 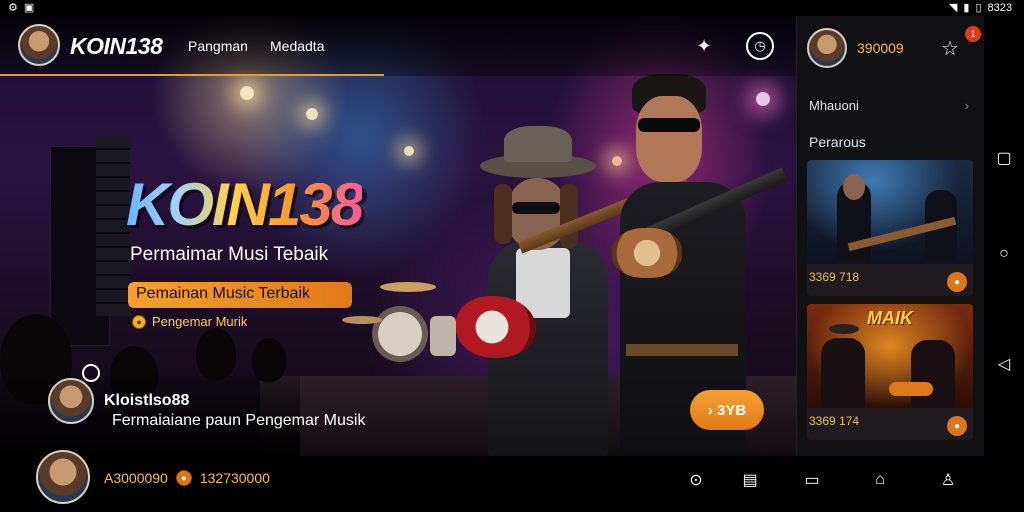 What do you see at coordinates (147, 400) in the screenshot?
I see `profile-name: Kloistlso88` at bounding box center [147, 400].